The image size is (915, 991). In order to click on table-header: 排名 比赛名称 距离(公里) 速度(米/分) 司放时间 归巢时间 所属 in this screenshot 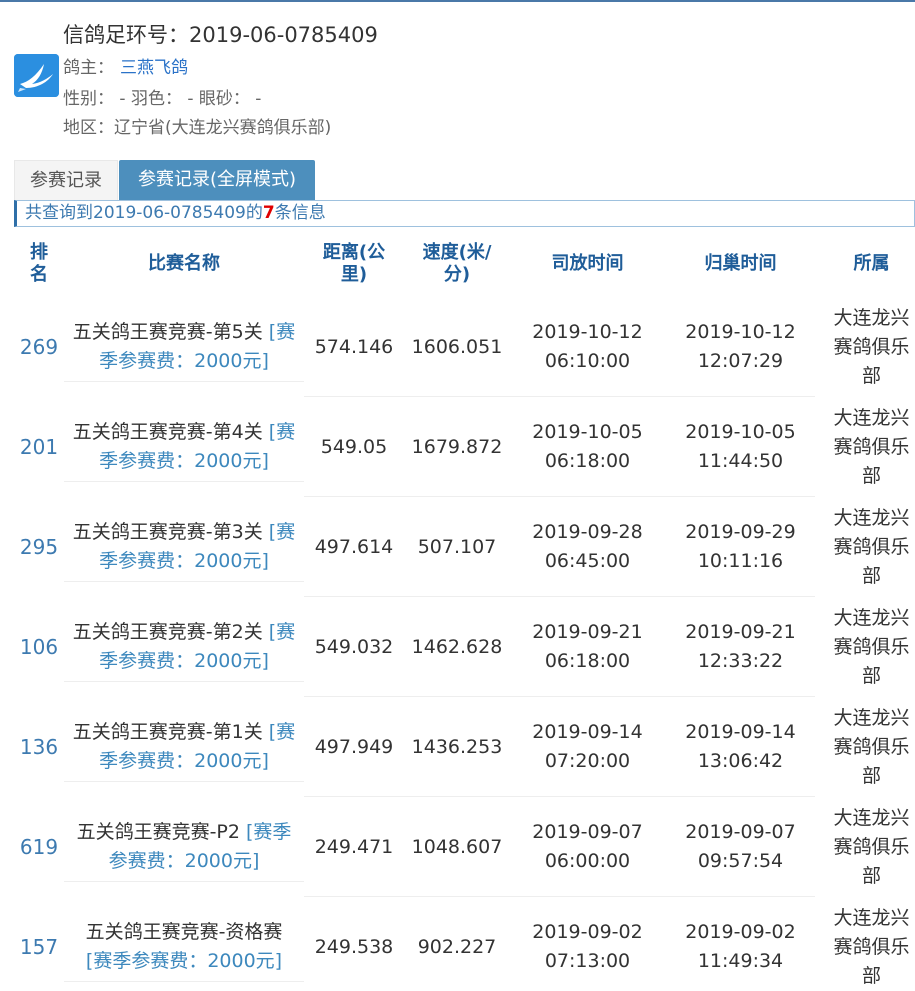, I will do `click(457, 264)`.